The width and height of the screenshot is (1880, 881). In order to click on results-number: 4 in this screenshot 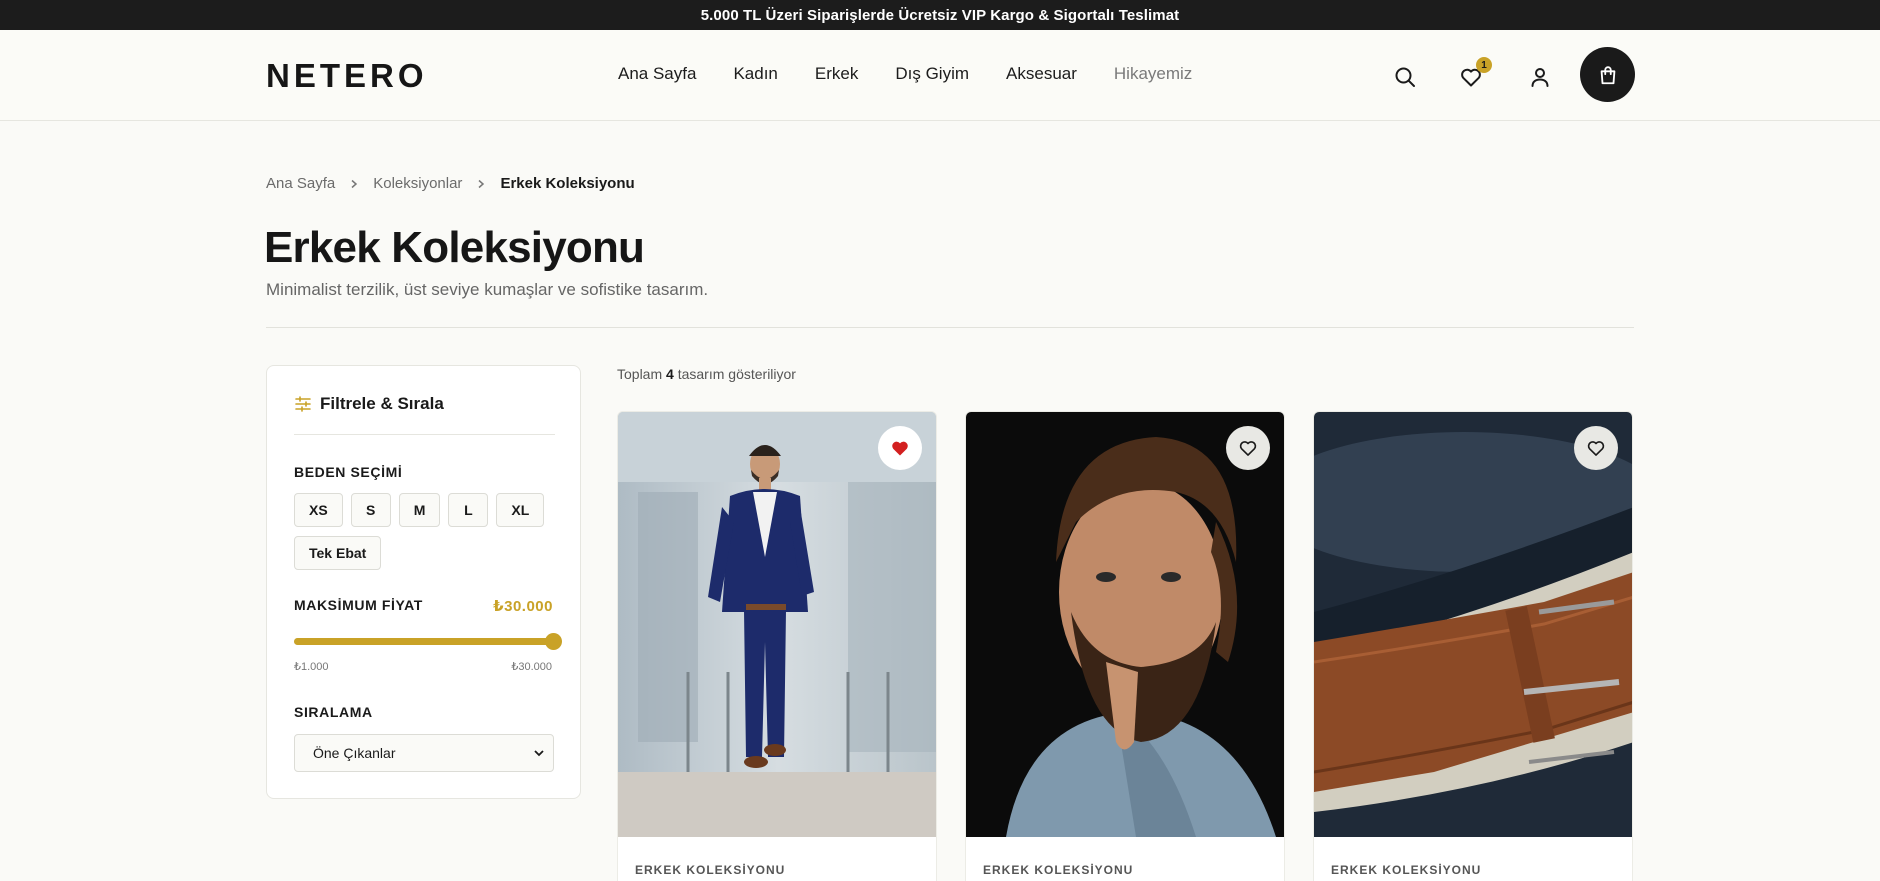, I will do `click(670, 374)`.